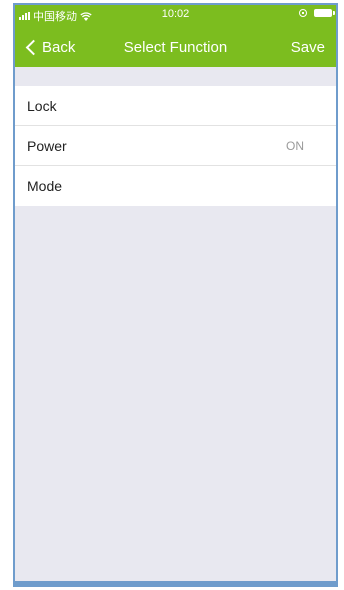 The image size is (344, 590). I want to click on item-value: ON, so click(295, 146).